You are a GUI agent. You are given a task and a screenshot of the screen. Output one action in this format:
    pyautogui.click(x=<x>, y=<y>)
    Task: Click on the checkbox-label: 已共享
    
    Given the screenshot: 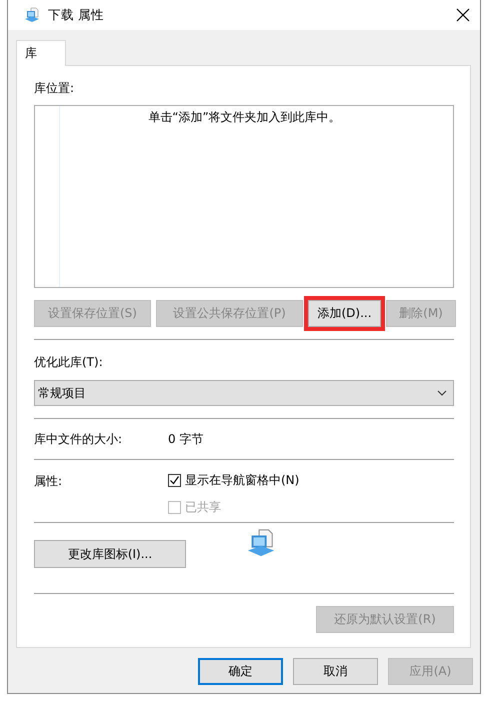 What is the action you would take?
    pyautogui.click(x=203, y=507)
    